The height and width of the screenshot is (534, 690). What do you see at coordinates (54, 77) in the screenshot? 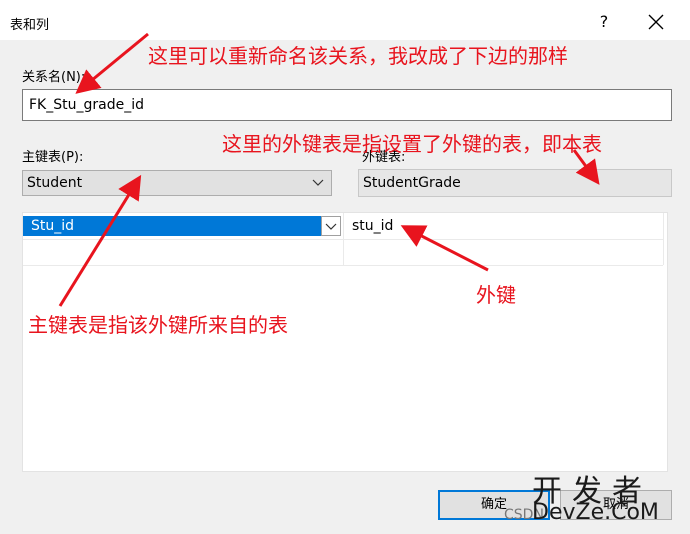
I see `relation-name-label: 关系名(N):` at bounding box center [54, 77].